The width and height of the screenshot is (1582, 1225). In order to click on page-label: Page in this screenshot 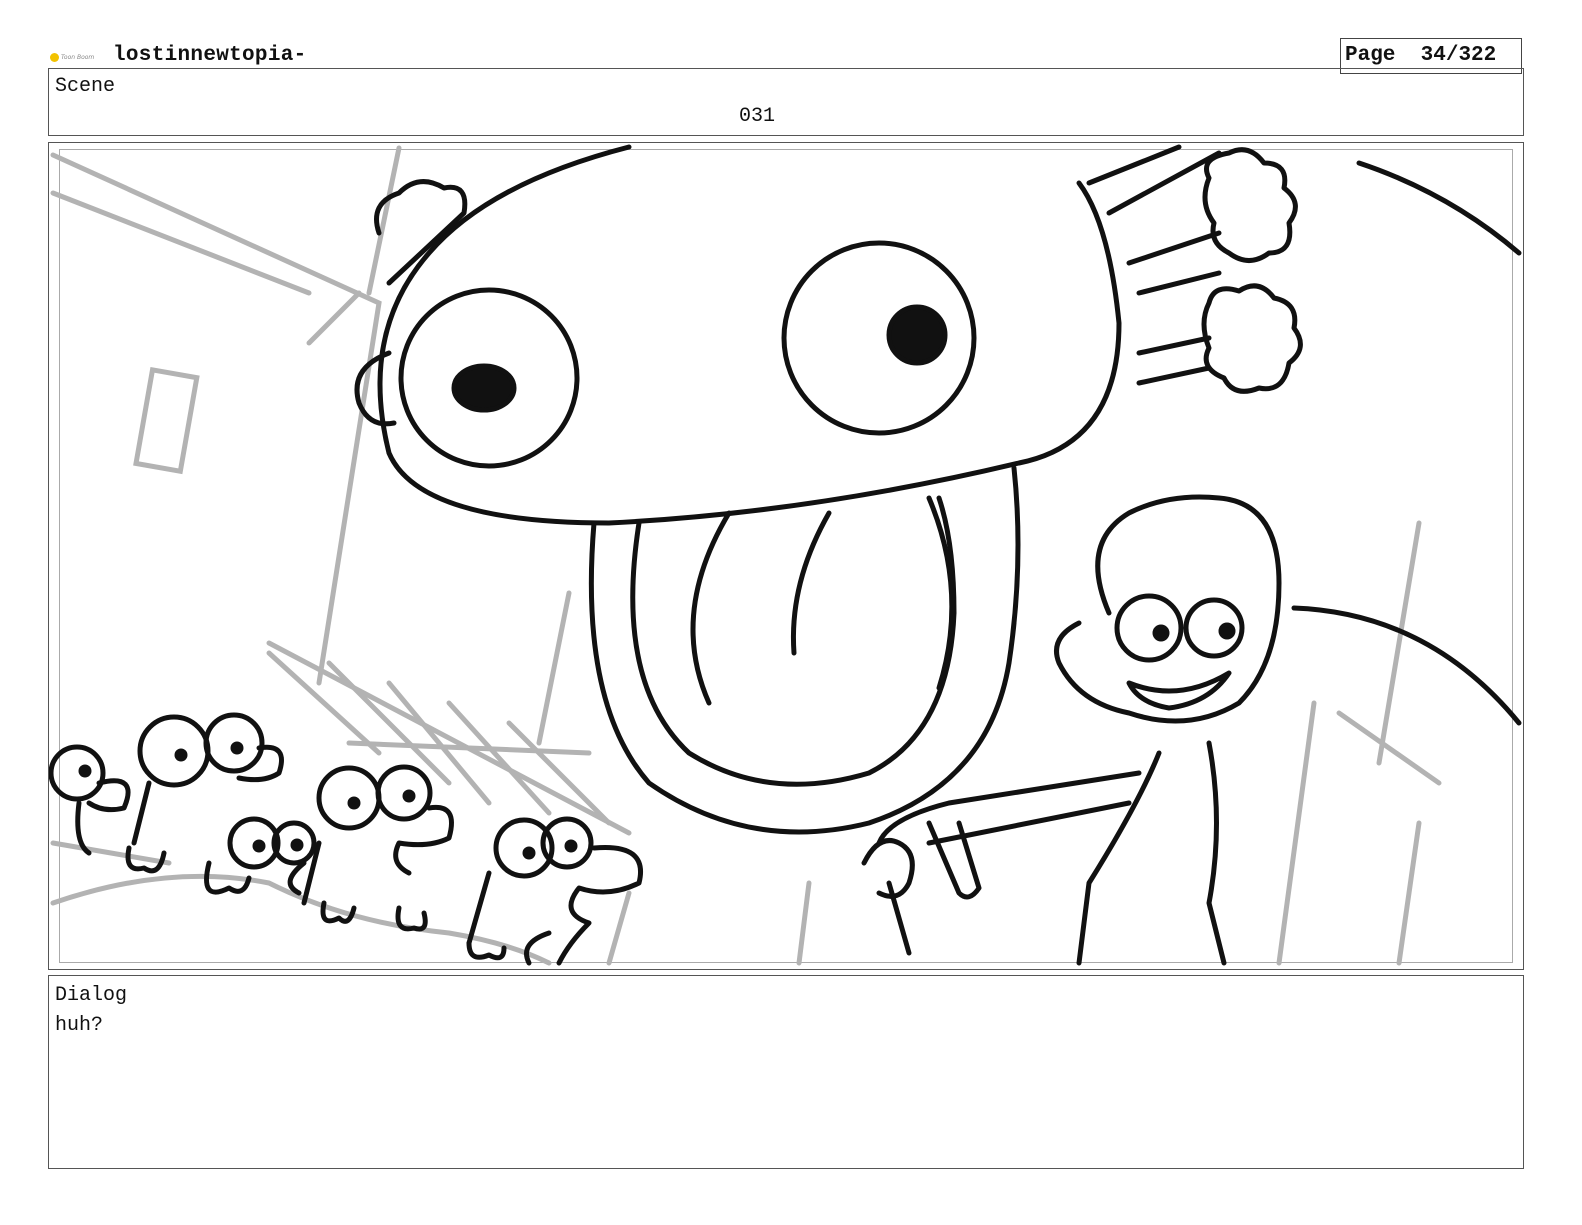, I will do `click(1370, 55)`.